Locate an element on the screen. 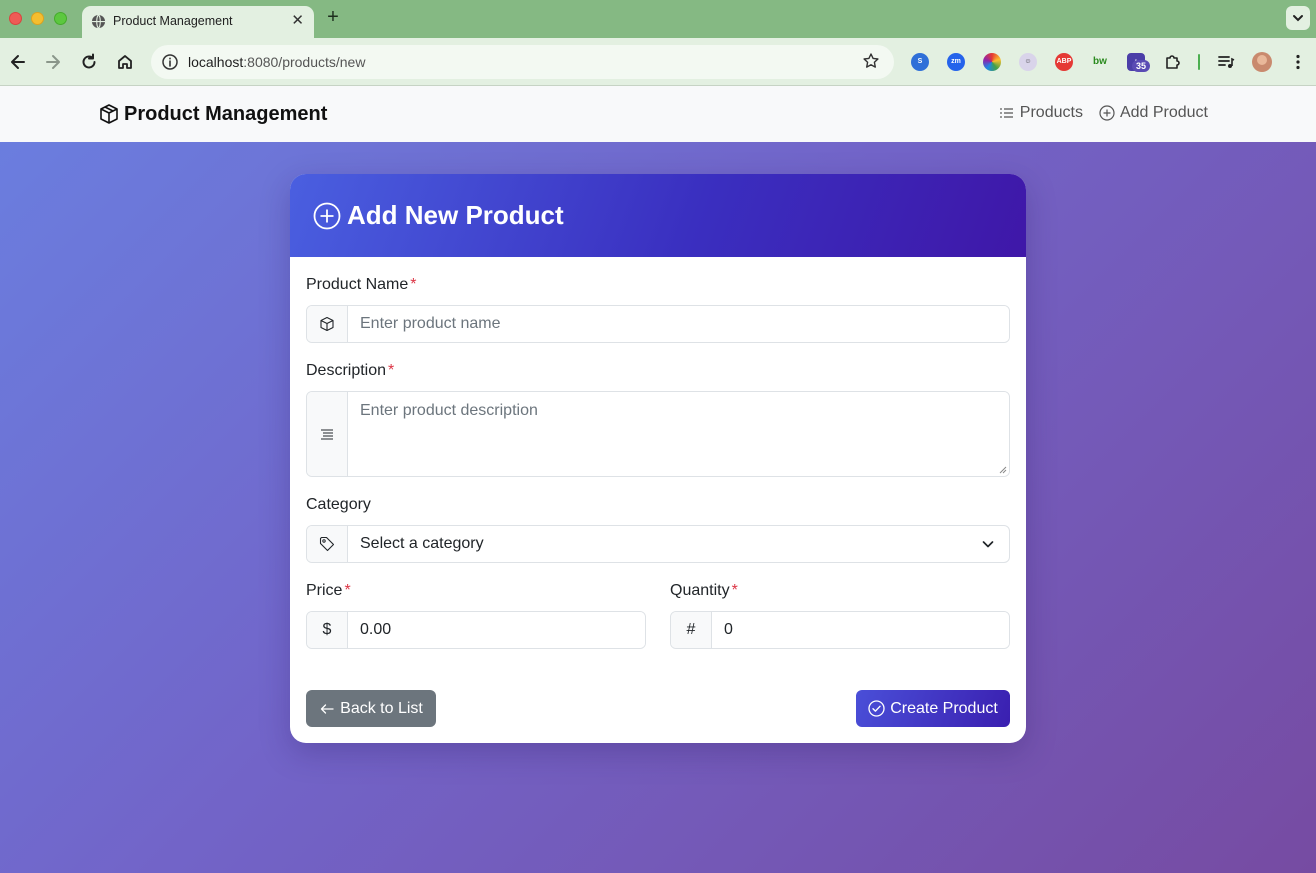  create-product-button: Create Product is located at coordinates (933, 708).